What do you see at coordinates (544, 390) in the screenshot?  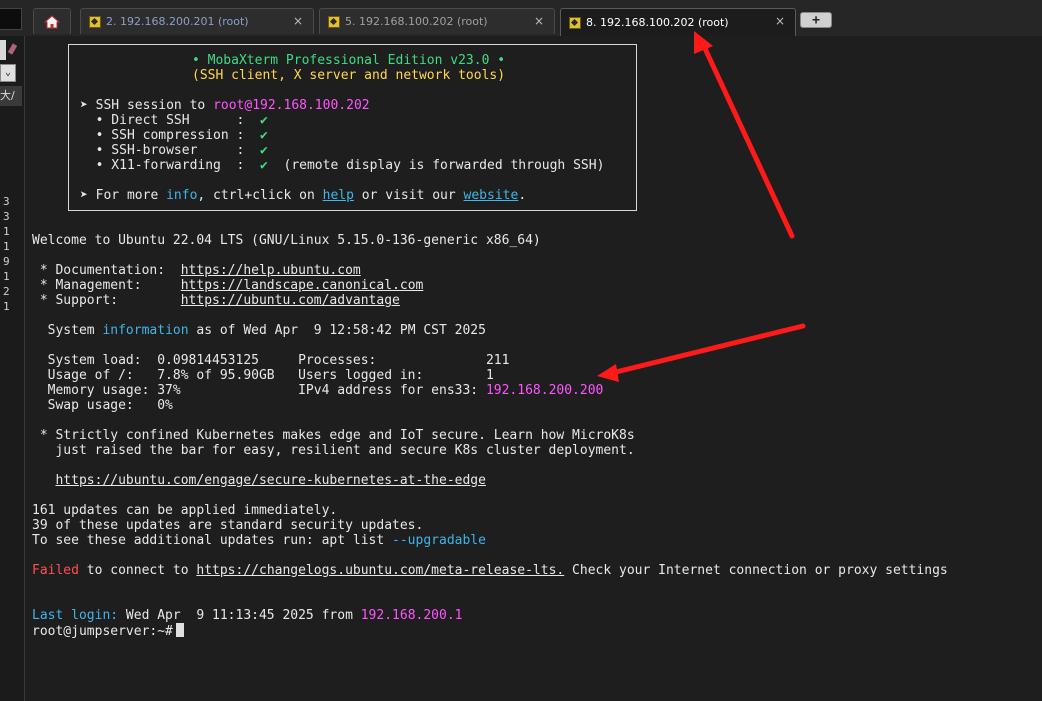 I see `ipv4-address: 192.168.200.200` at bounding box center [544, 390].